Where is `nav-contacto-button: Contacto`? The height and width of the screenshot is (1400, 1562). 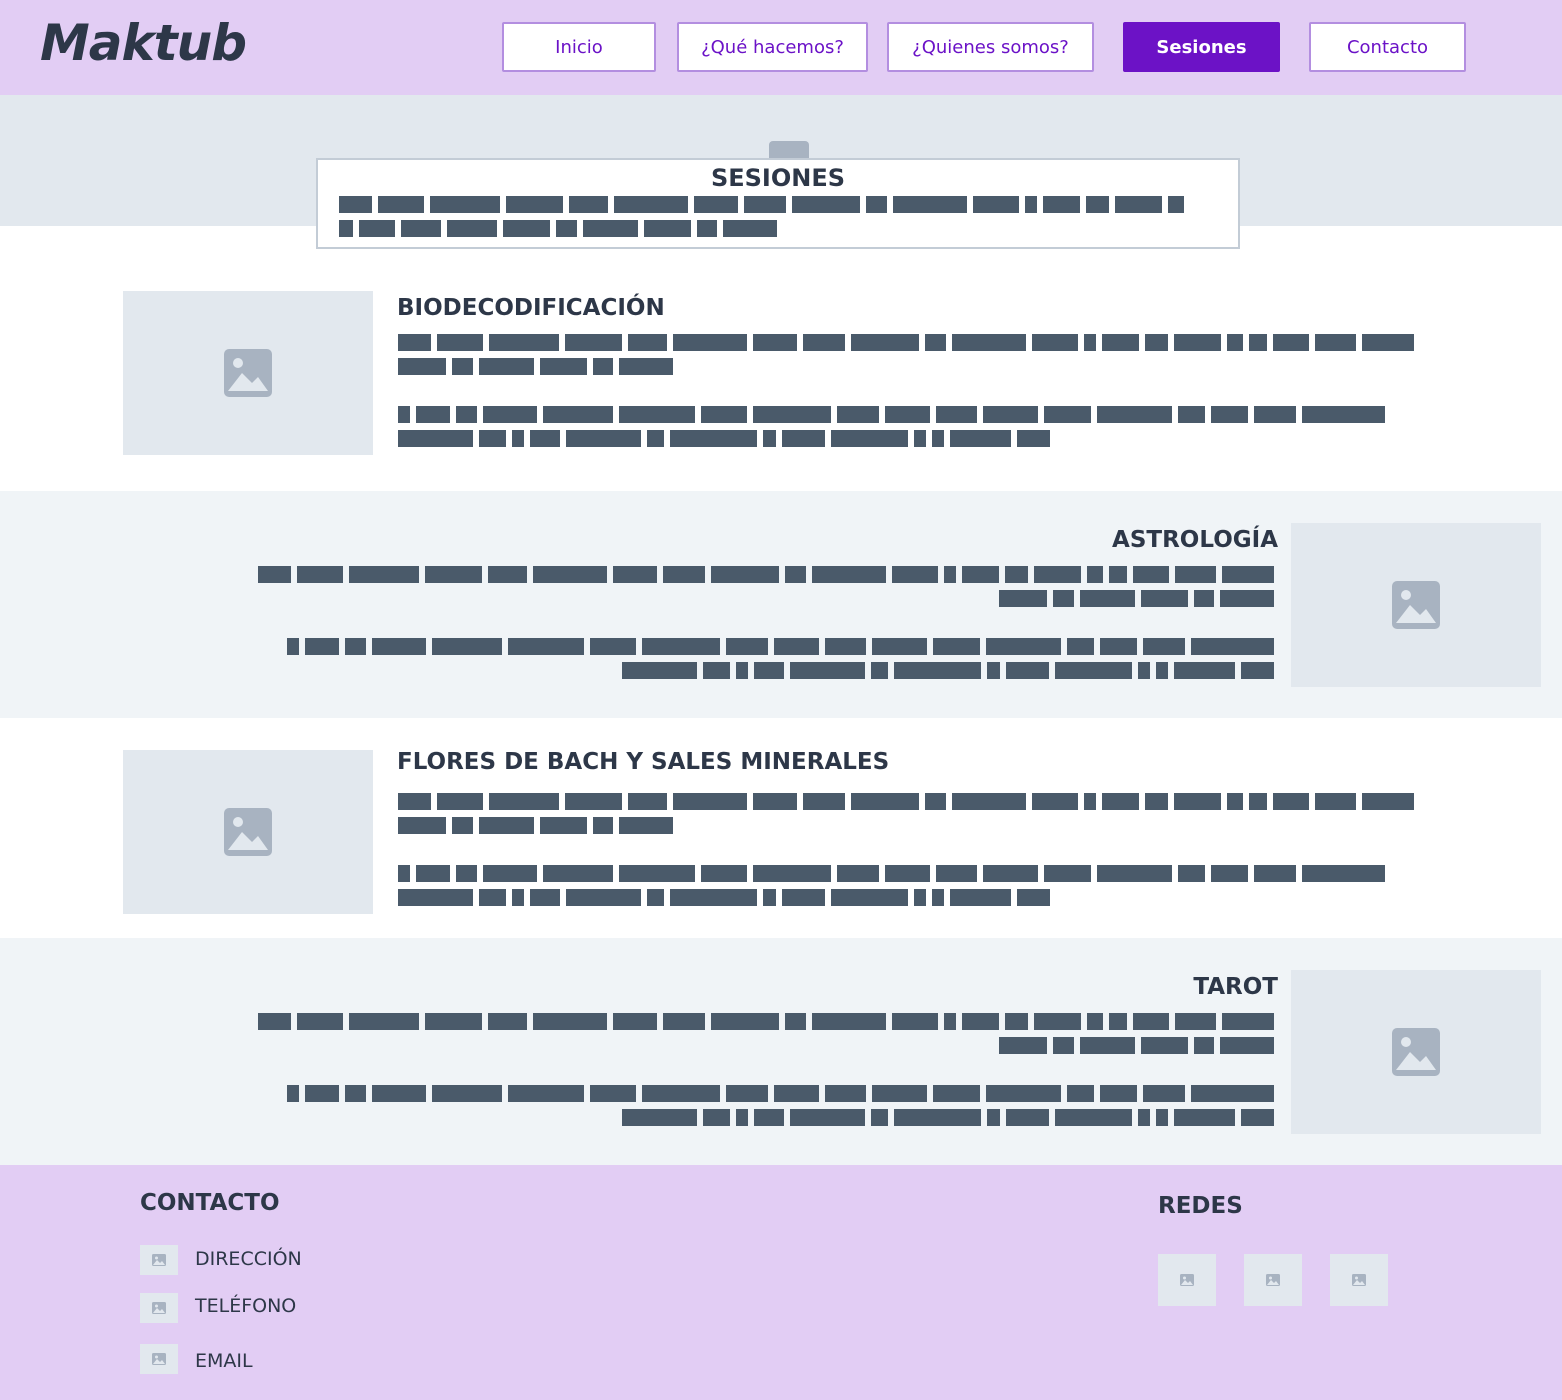
nav-contacto-button: Contacto is located at coordinates (1387, 47).